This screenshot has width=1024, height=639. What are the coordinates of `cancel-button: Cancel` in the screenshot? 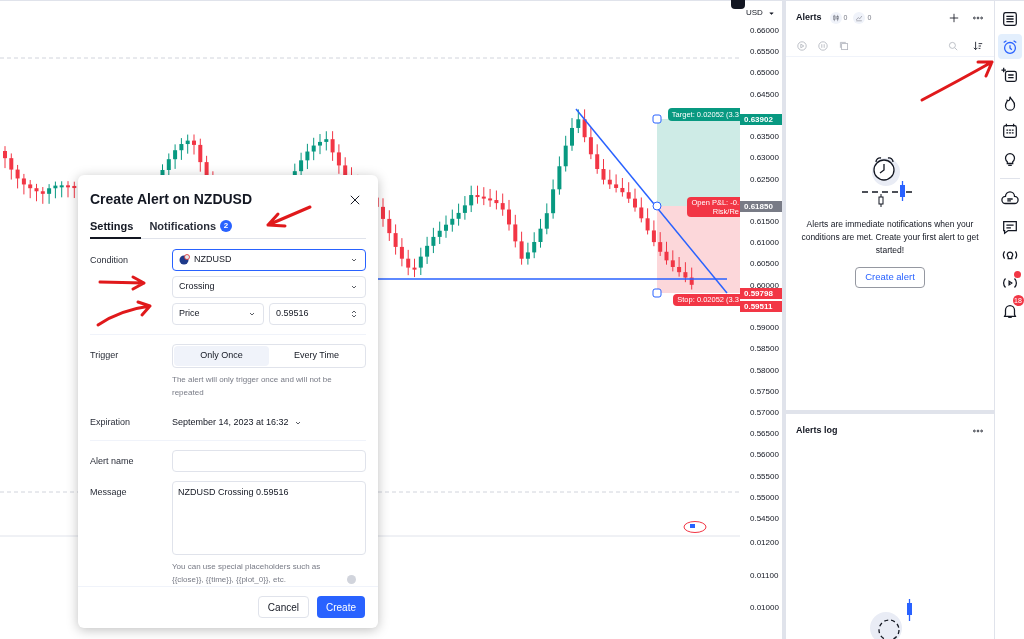 It's located at (283, 607).